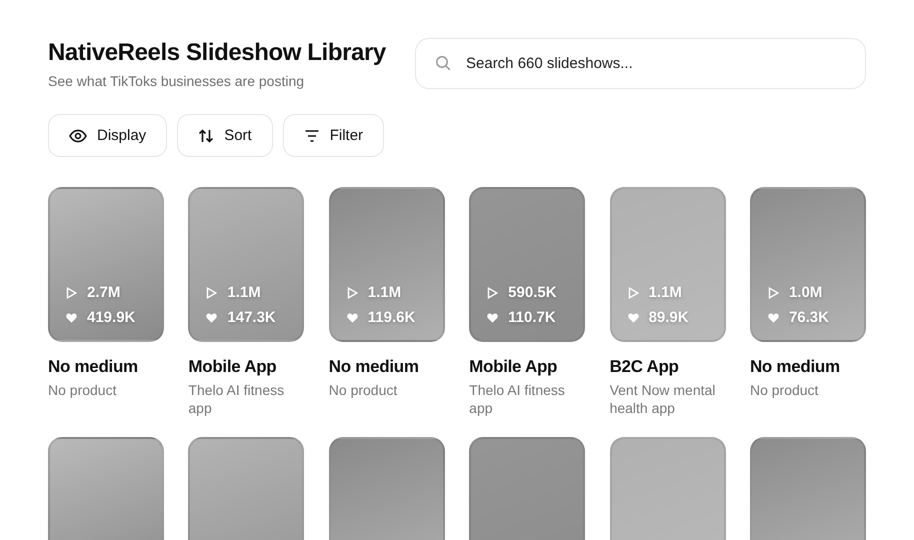  What do you see at coordinates (645, 367) in the screenshot?
I see `medium-label: B2C App` at bounding box center [645, 367].